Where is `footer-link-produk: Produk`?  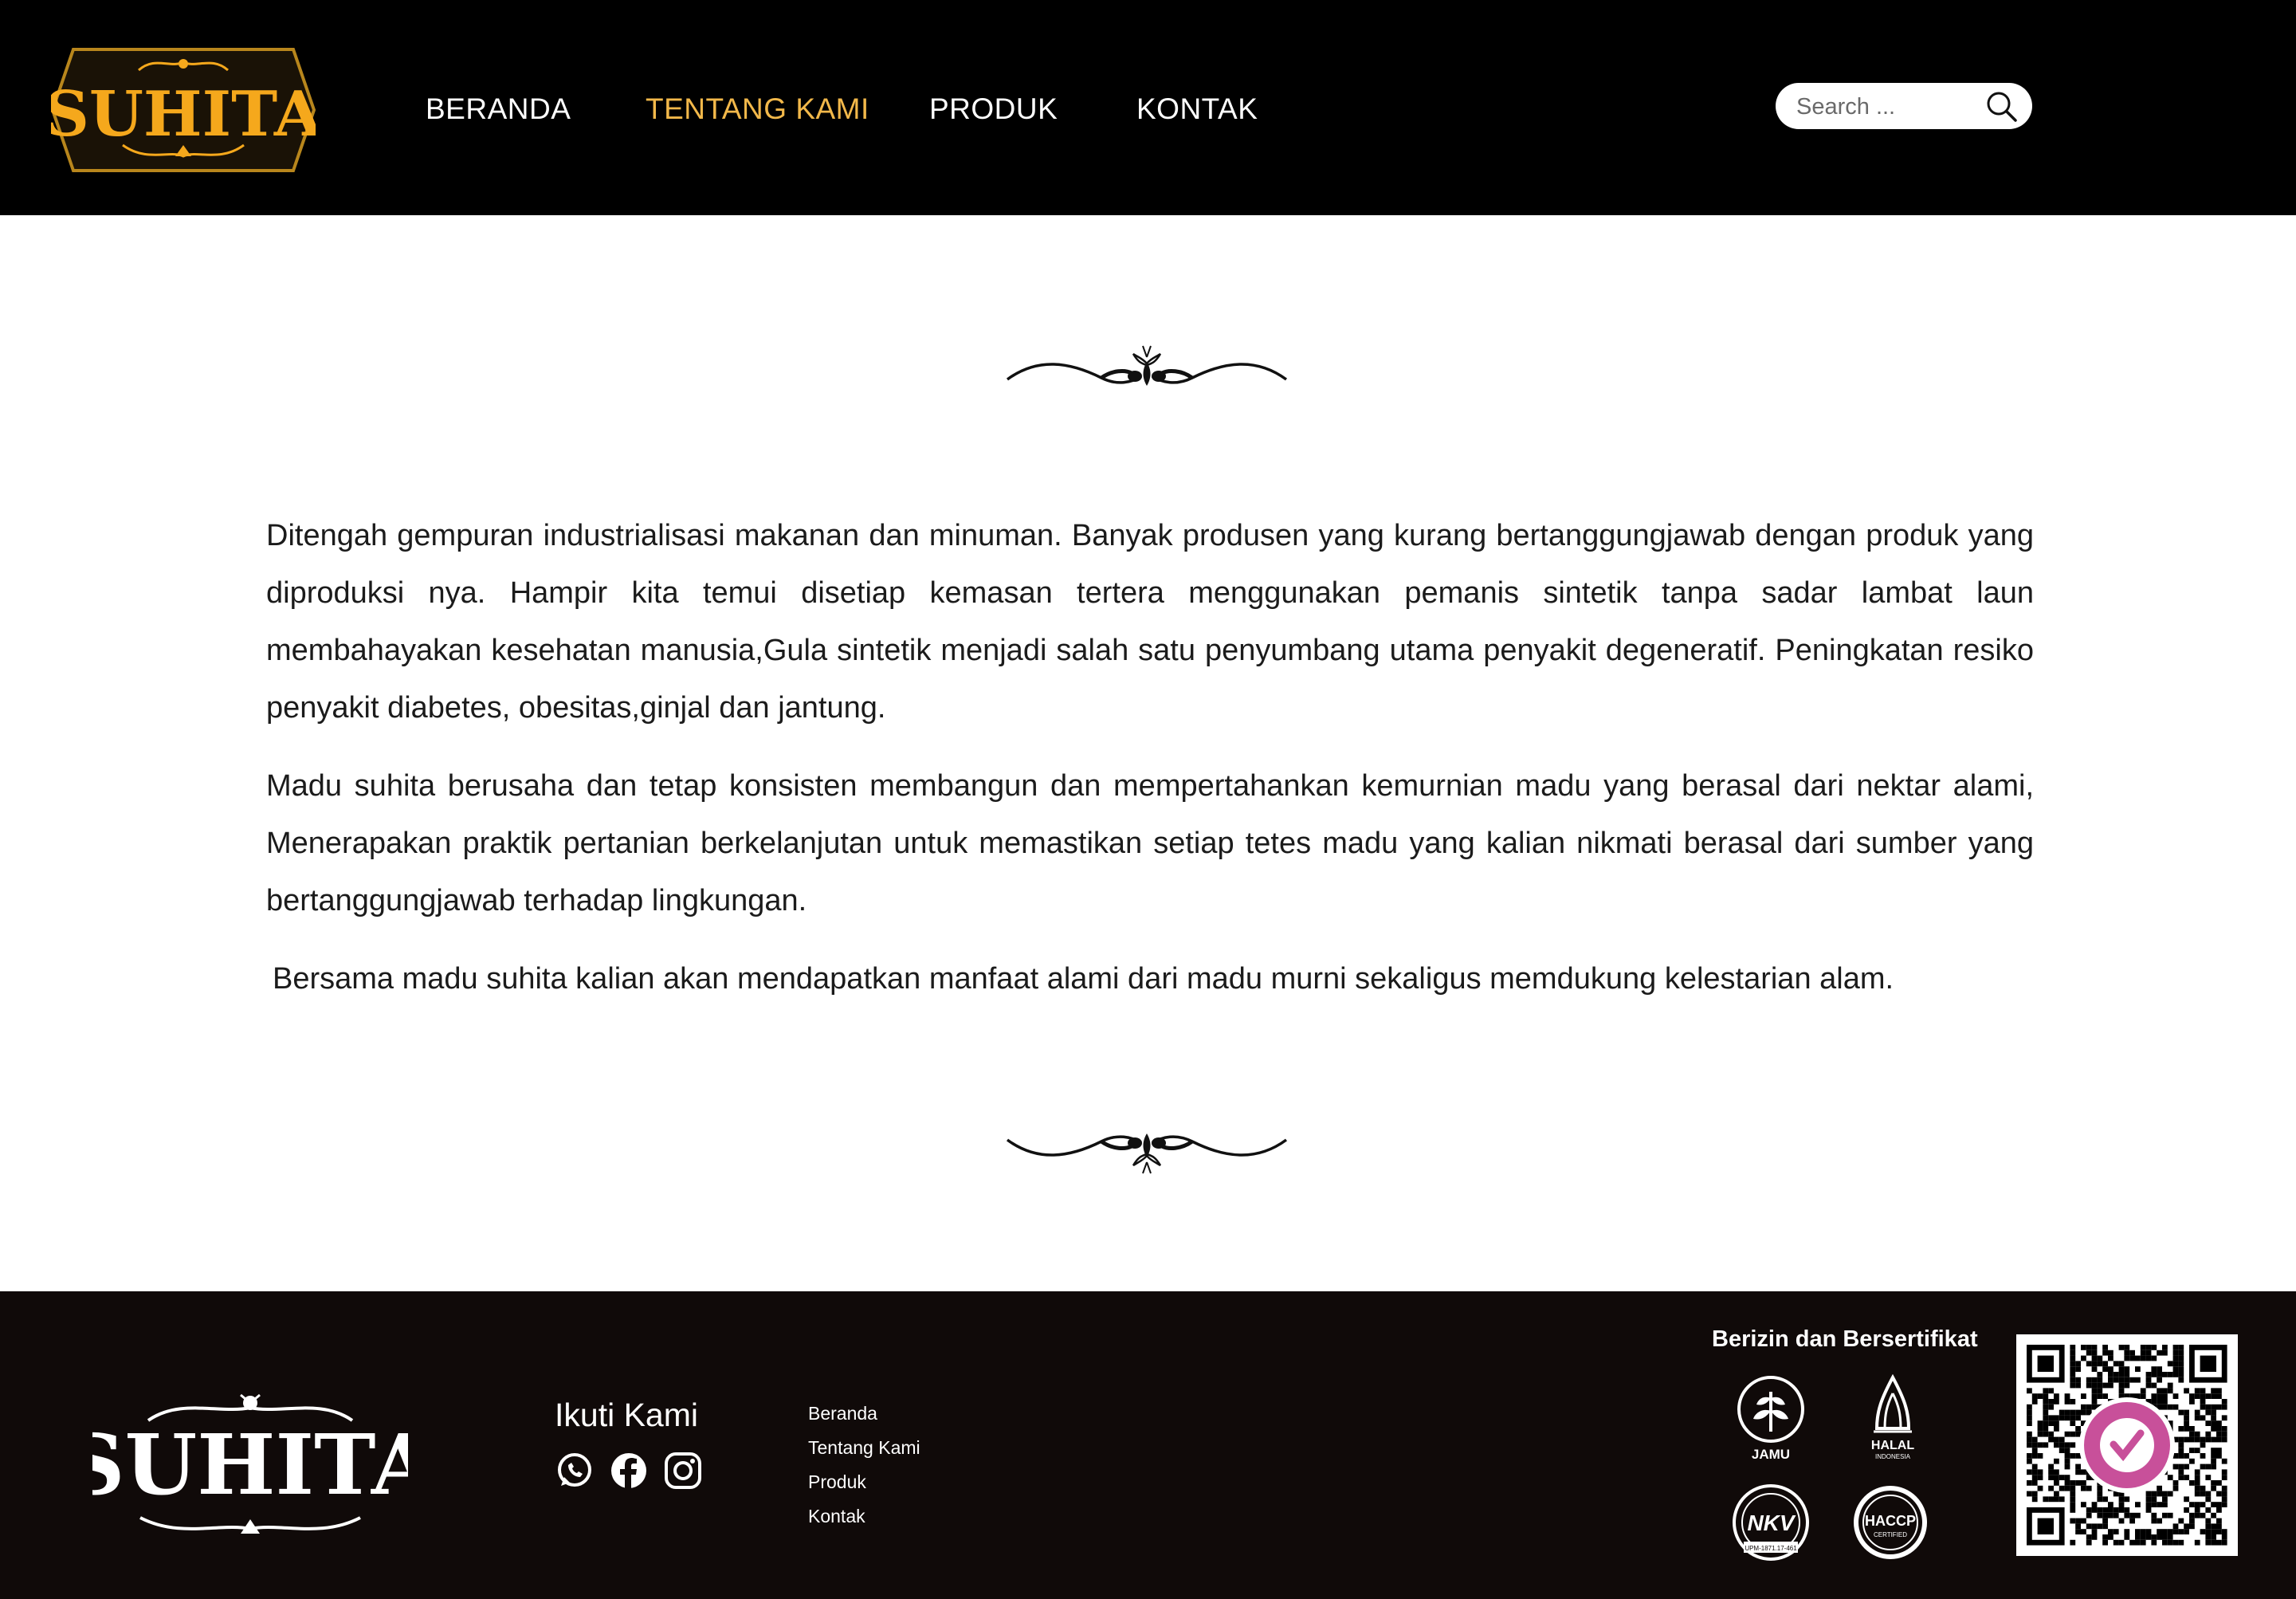 footer-link-produk: Produk is located at coordinates (864, 1482).